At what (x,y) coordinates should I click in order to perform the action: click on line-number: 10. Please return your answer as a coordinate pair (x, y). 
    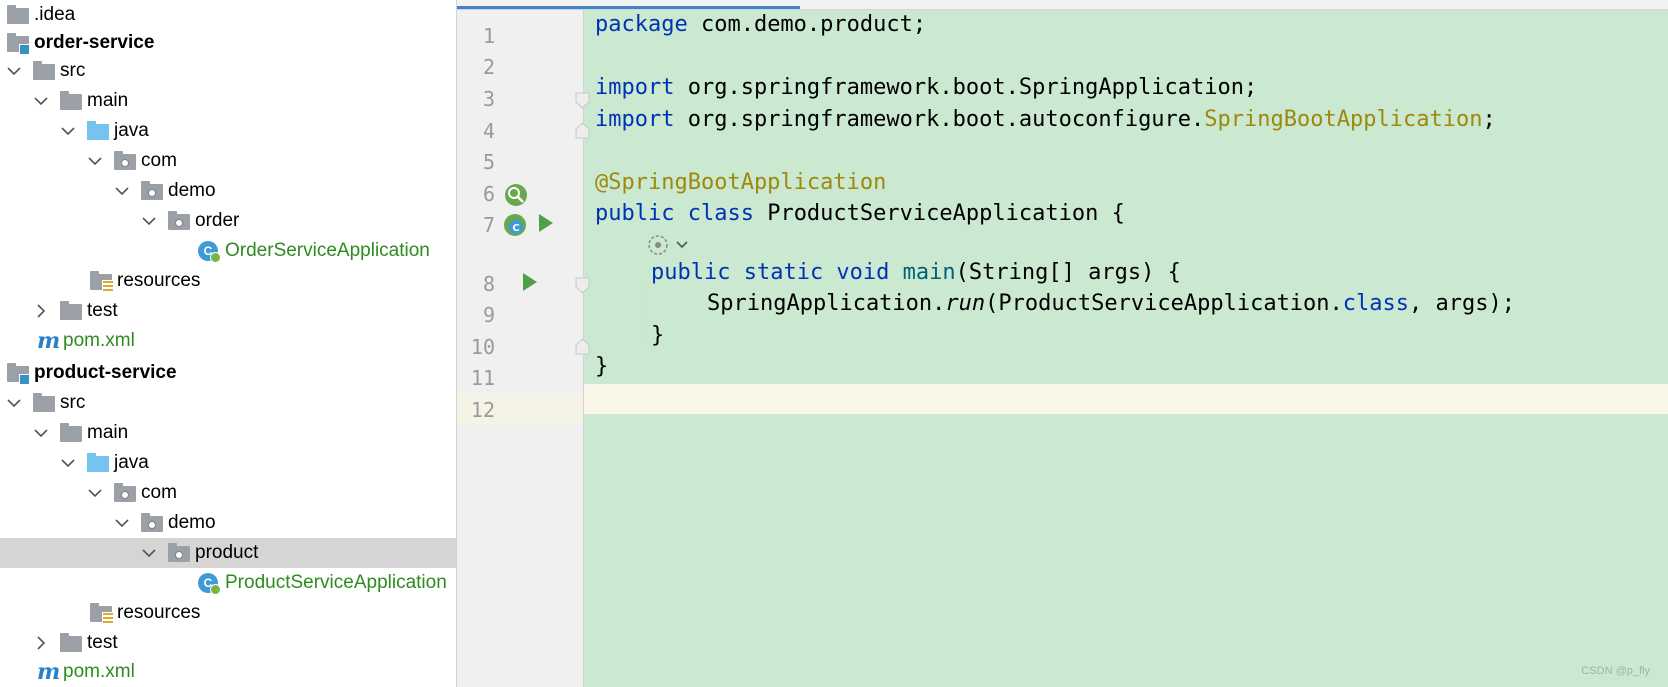
    Looking at the image, I should click on (482, 347).